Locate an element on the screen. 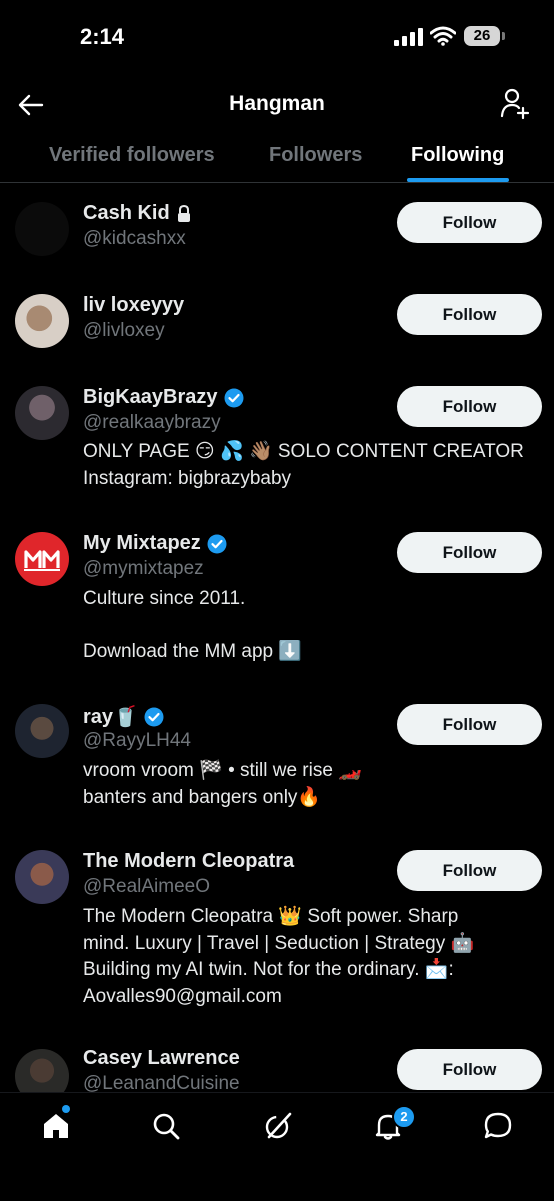  user-name-row: The Modern Cleopatra is located at coordinates (188, 861).